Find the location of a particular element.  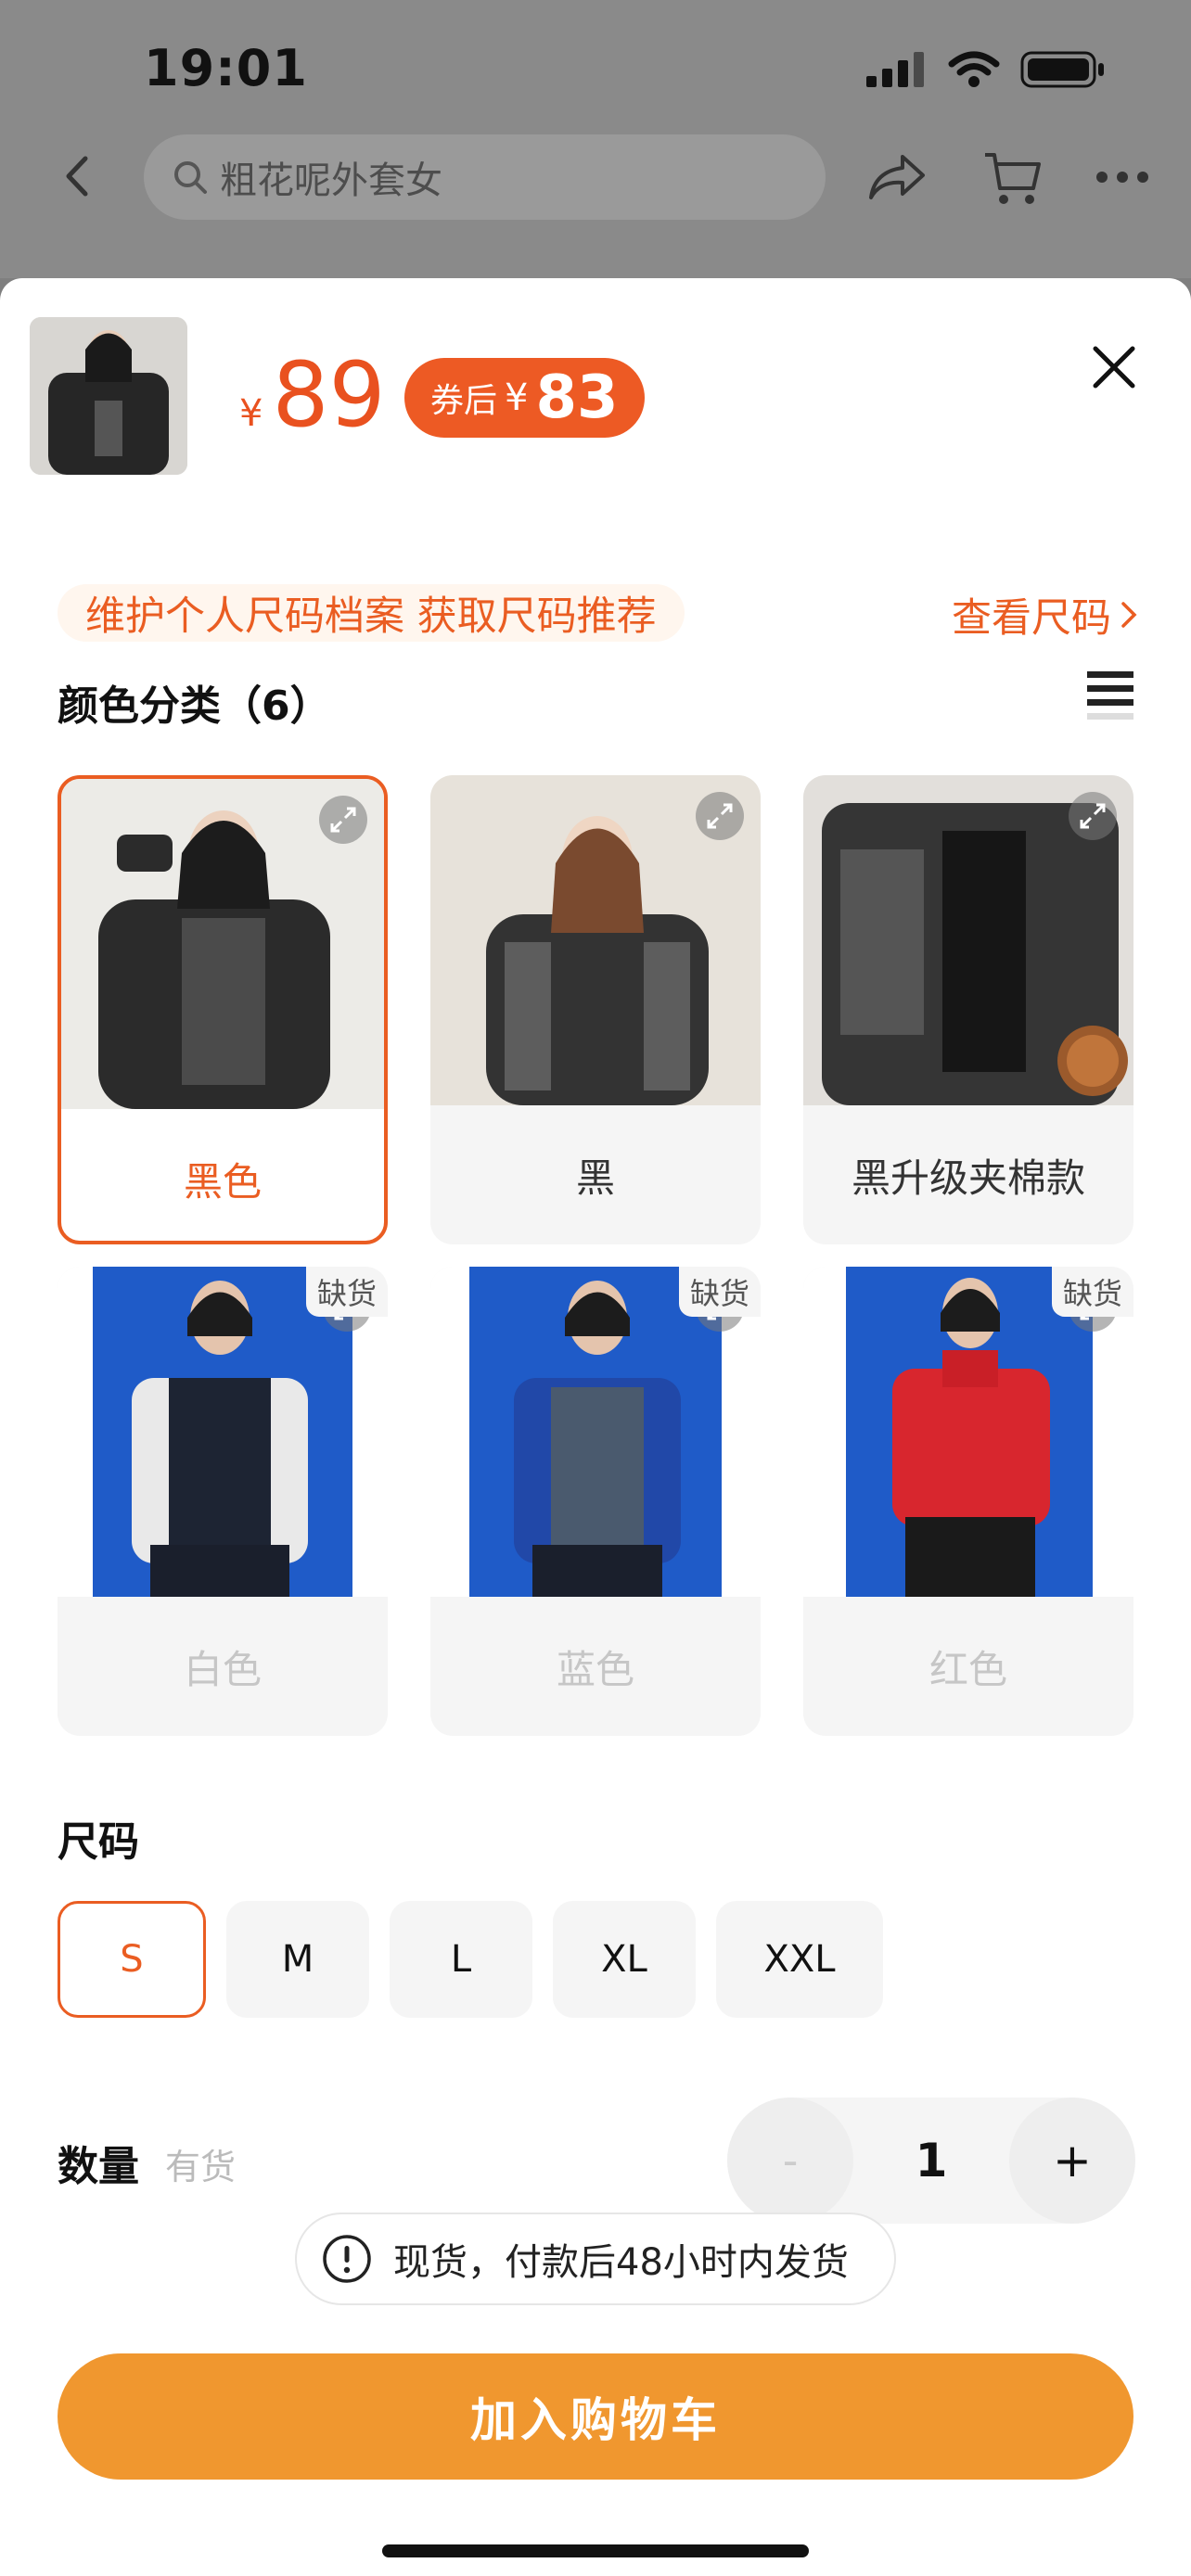

size-options: S M L XL XXL is located at coordinates (470, 1959).